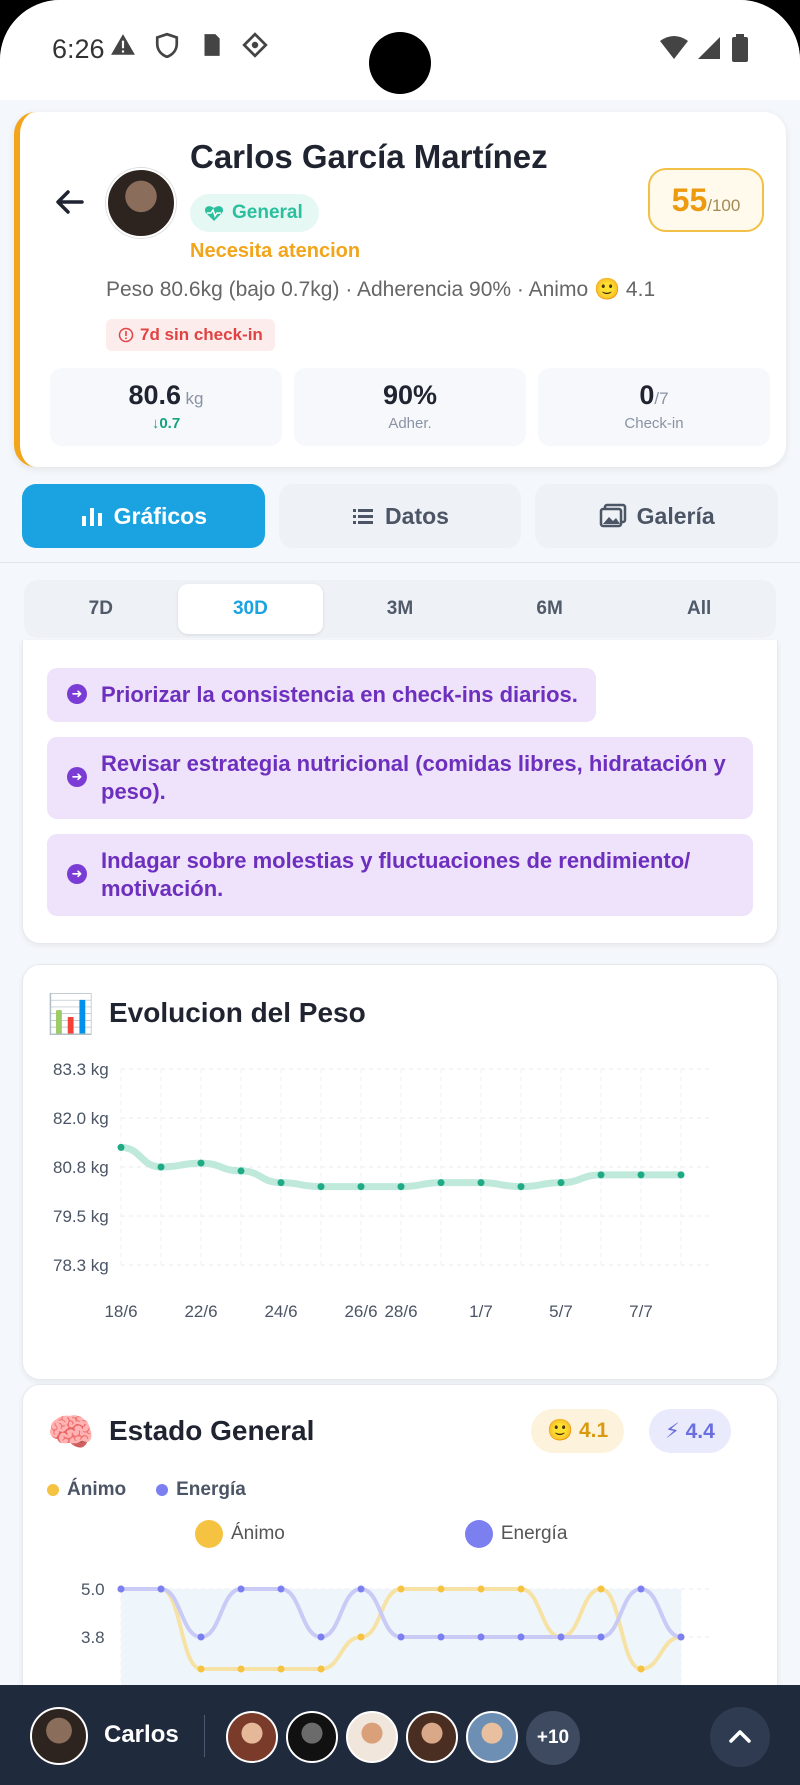 Image resolution: width=800 pixels, height=1785 pixels. Describe the element at coordinates (400, 1735) in the screenshot. I see `bottom-client-switcher: Carlos +10` at that location.